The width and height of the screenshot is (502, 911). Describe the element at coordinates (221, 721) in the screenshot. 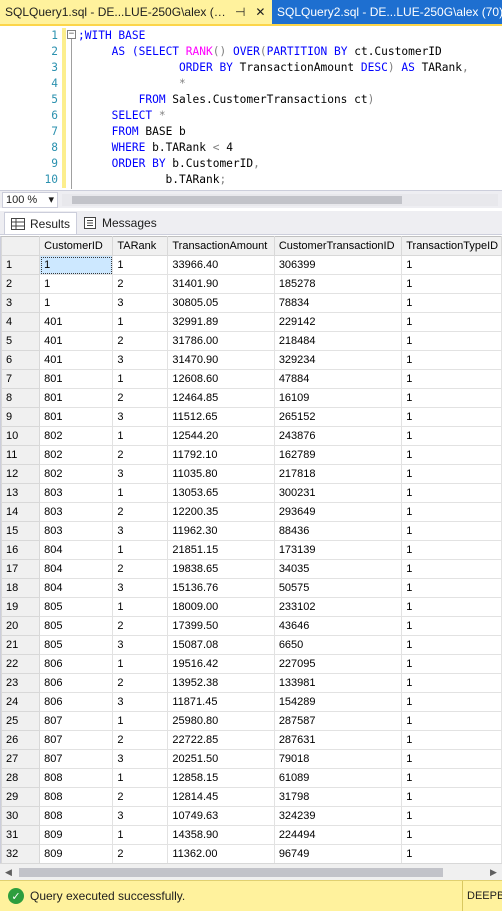

I see `grid-cell: 25980.80` at that location.